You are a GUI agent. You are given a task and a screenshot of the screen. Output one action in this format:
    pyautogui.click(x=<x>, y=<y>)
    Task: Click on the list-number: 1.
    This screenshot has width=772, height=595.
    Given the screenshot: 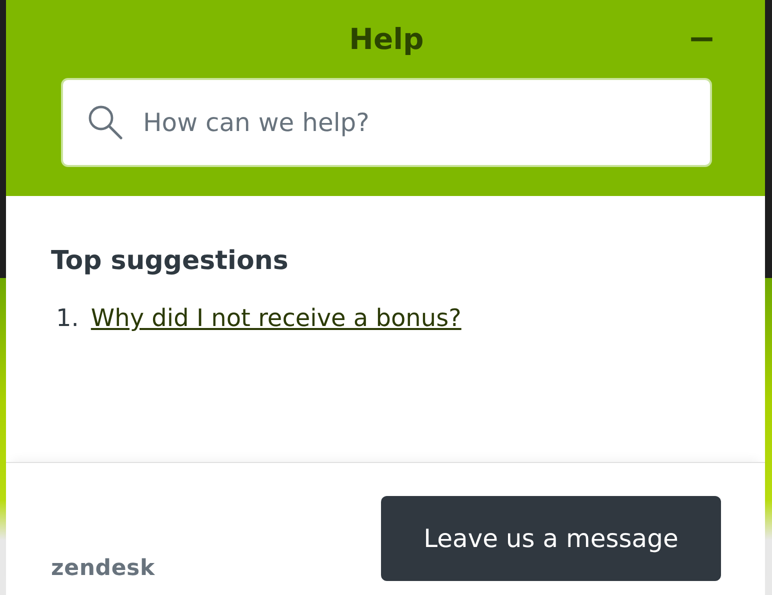 What is the action you would take?
    pyautogui.click(x=67, y=318)
    